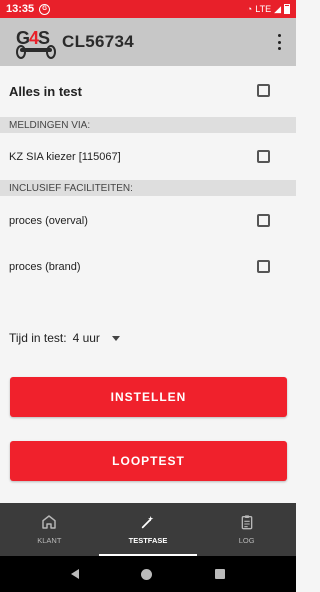  Describe the element at coordinates (75, 574) in the screenshot. I see `back-icon` at that location.